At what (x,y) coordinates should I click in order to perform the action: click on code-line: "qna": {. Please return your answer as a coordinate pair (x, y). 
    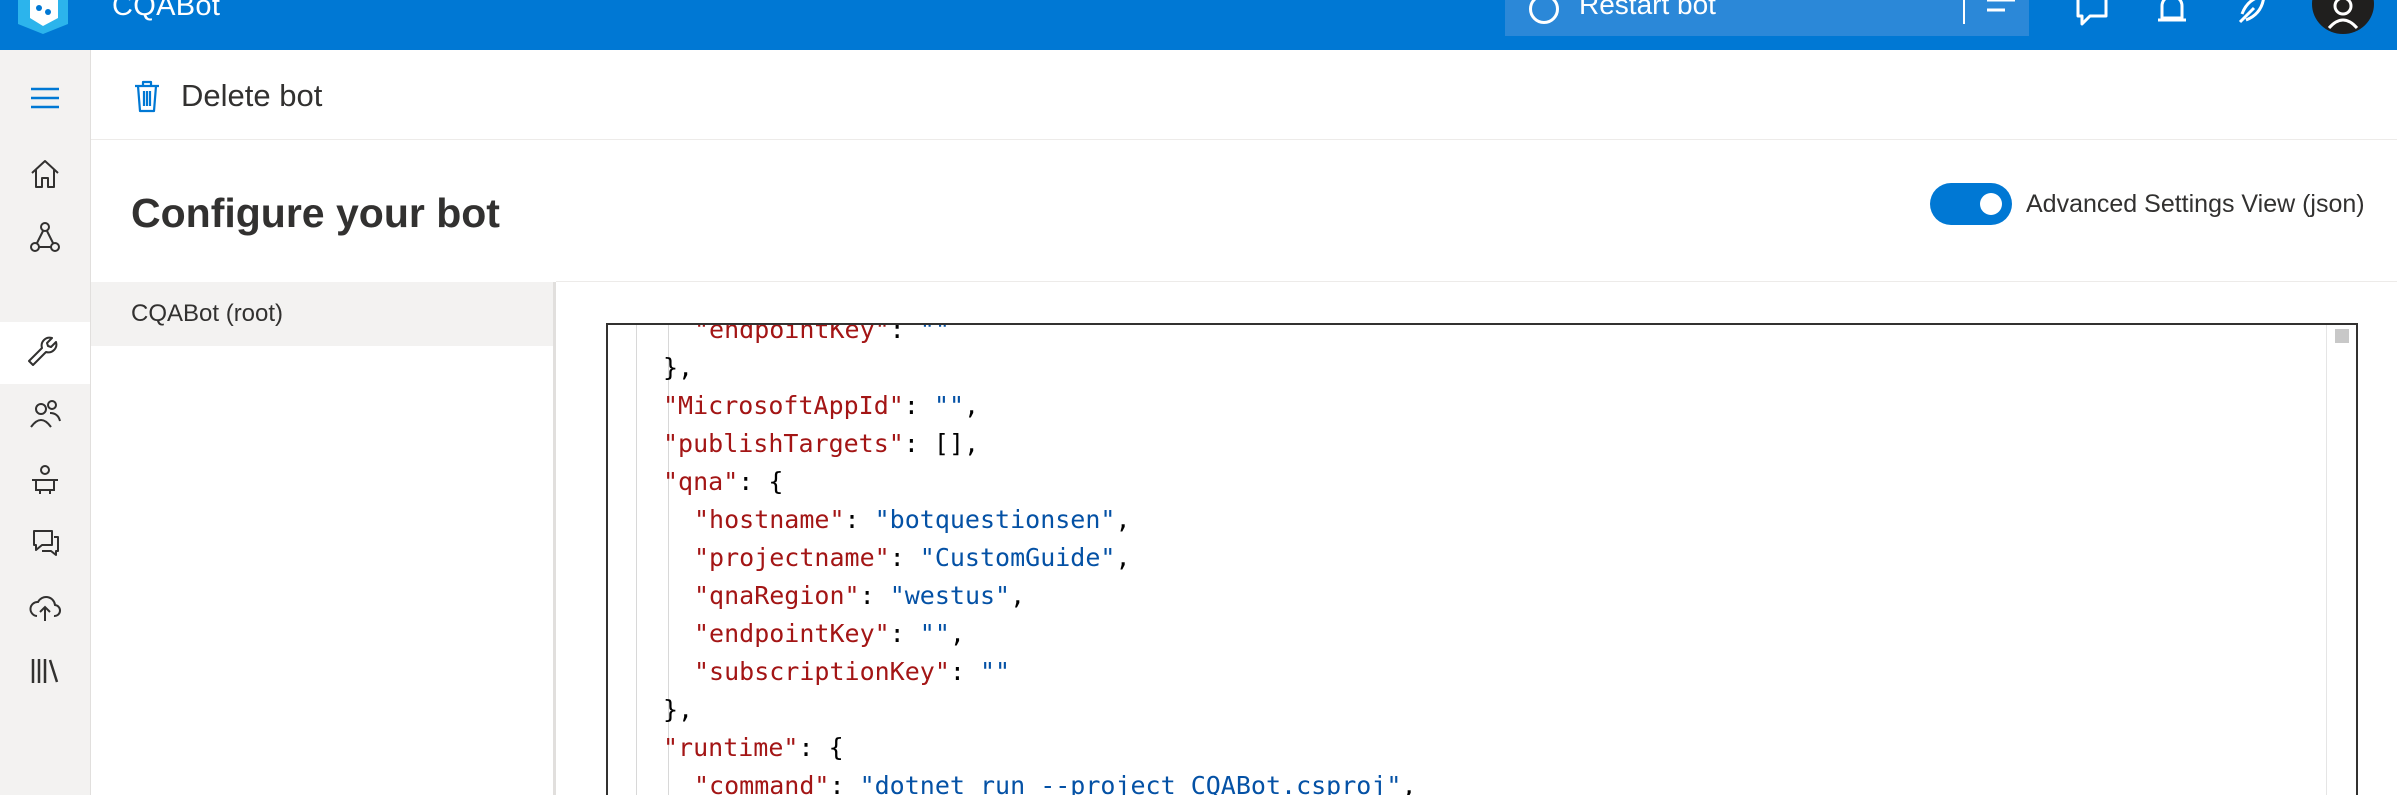
    Looking at the image, I should click on (723, 482).